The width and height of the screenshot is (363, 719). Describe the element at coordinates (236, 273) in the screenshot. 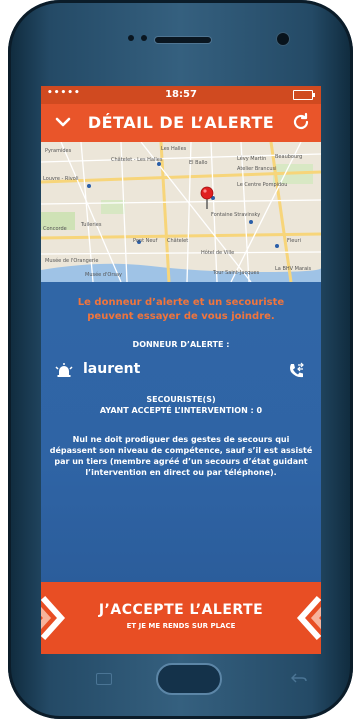

I see `map-label: Tour Saint-Jacques` at that location.